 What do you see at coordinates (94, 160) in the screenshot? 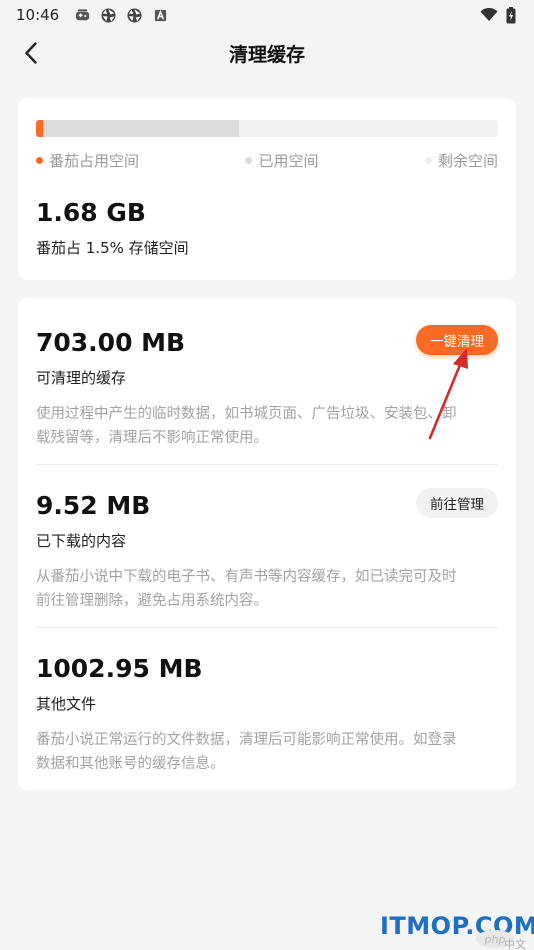
I see `legend-label-fanqie: 番茄占用空间` at bounding box center [94, 160].